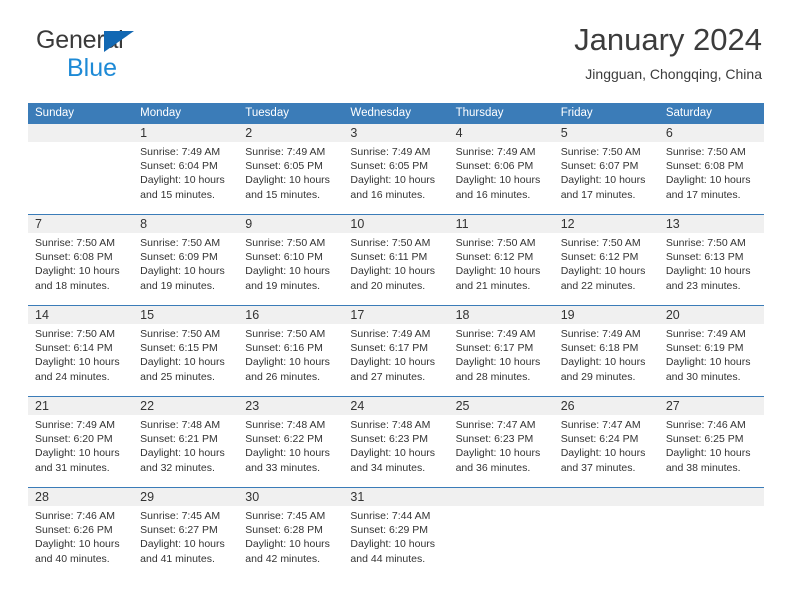 This screenshot has width=792, height=612. I want to click on daylight-text: Daylight: 10 hours and 24 minutes., so click(77, 369).